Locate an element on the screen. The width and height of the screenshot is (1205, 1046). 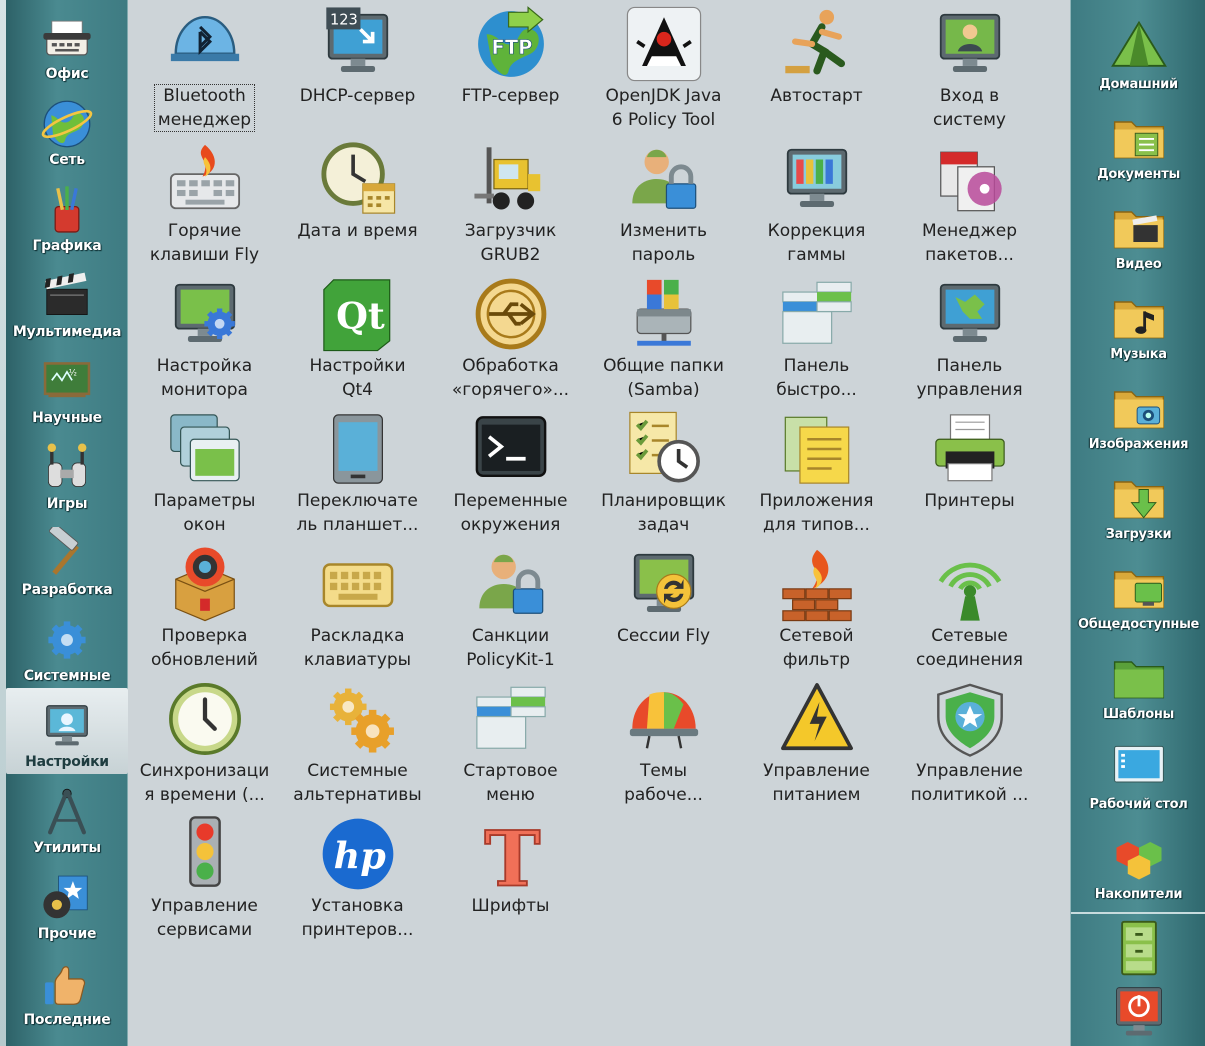
app-samba-share: Общие папки (Samba) is located at coordinates (663, 341).